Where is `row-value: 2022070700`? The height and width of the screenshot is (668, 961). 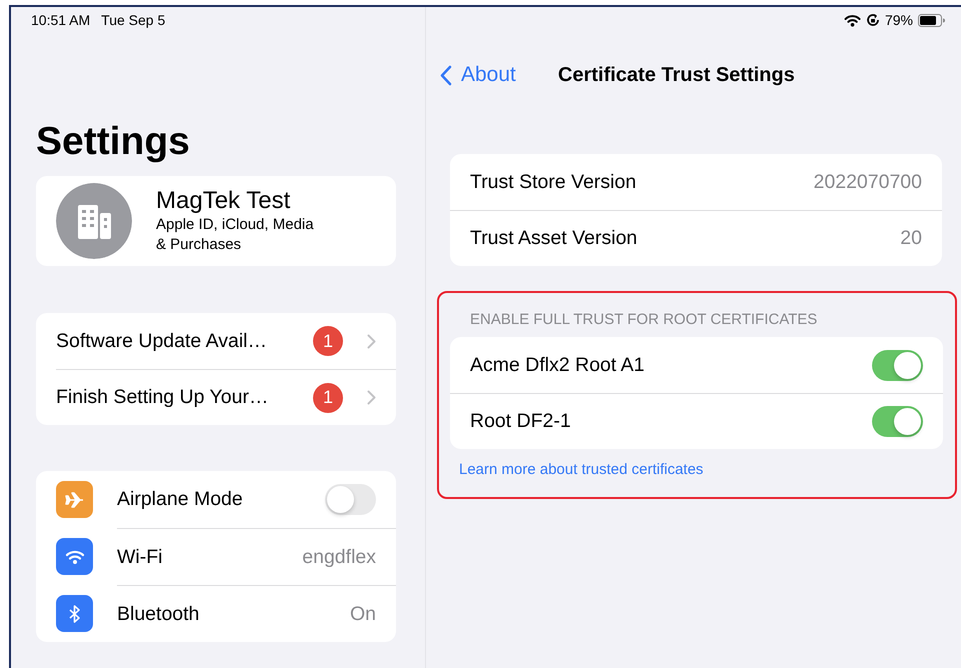 row-value: 2022070700 is located at coordinates (868, 182).